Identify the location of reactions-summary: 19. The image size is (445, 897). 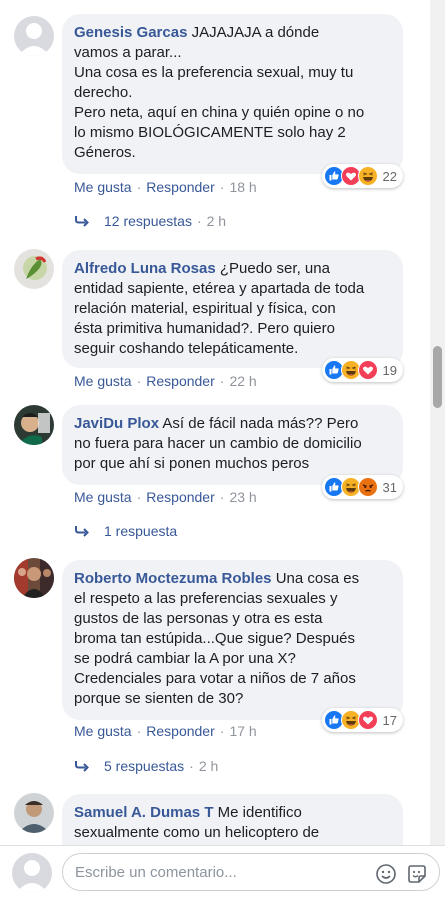
(362, 370).